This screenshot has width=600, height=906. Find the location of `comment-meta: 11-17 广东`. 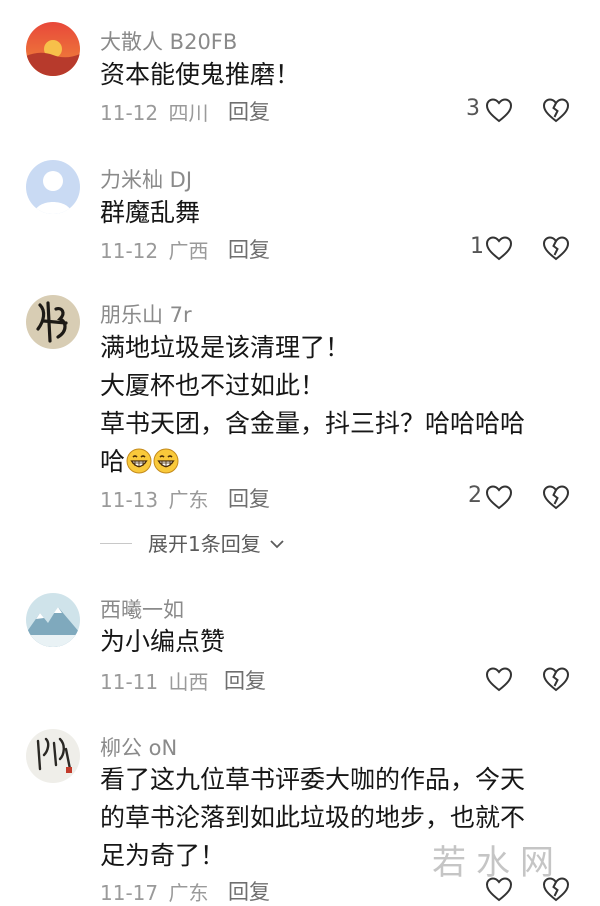

comment-meta: 11-17 广东 is located at coordinates (154, 891).